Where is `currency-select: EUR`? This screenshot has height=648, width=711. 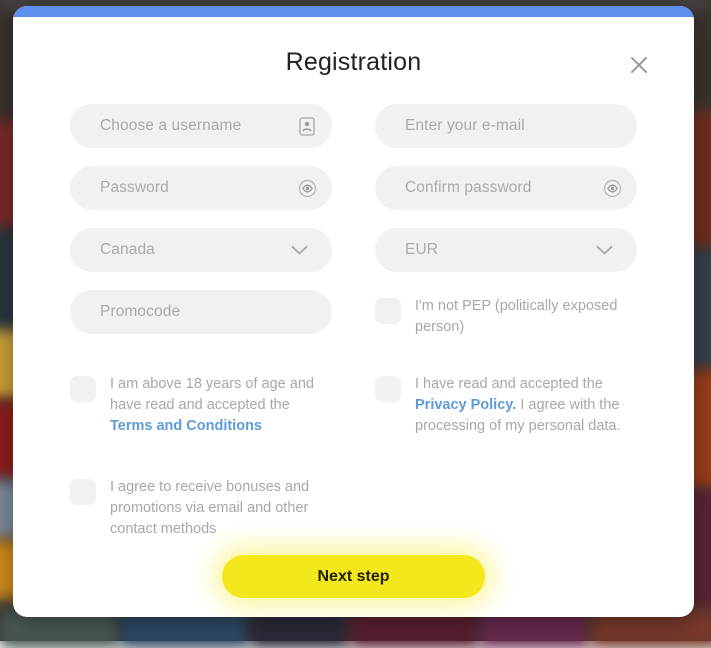 currency-select: EUR is located at coordinates (506, 250).